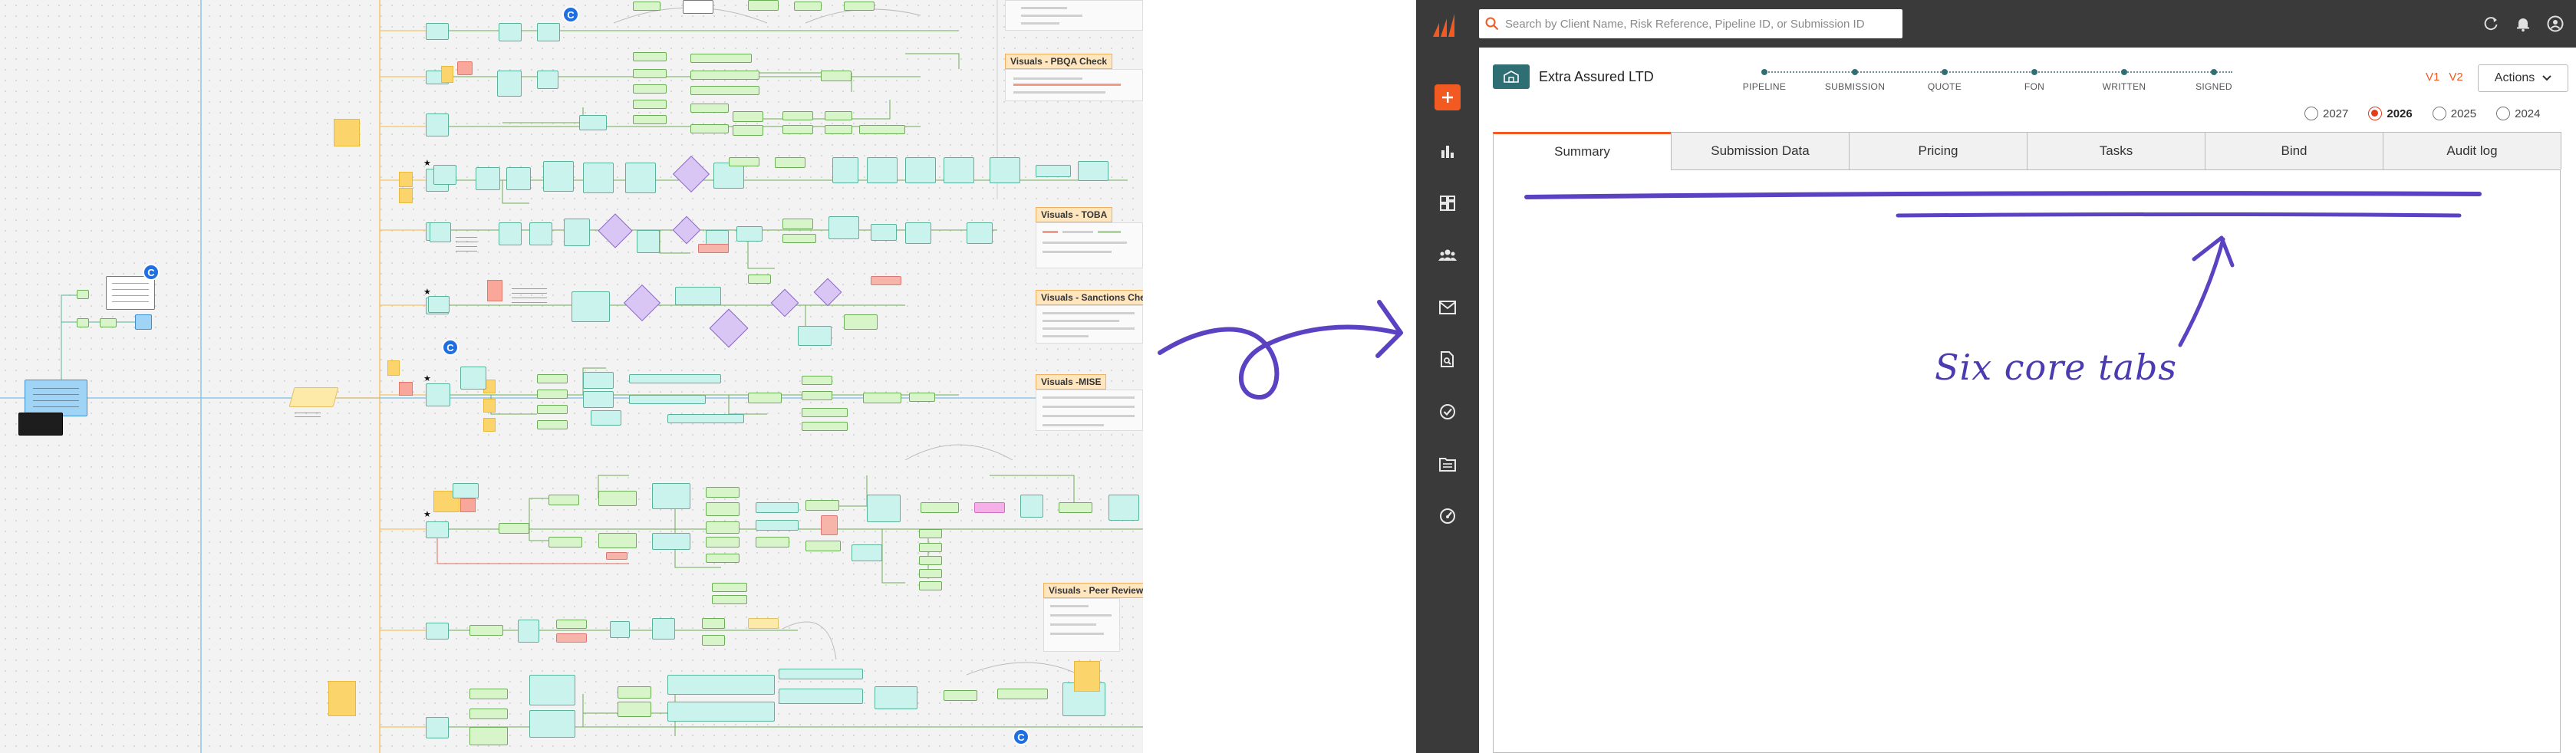  Describe the element at coordinates (2472, 150) in the screenshot. I see `tab-audit-log: Audit log` at that location.